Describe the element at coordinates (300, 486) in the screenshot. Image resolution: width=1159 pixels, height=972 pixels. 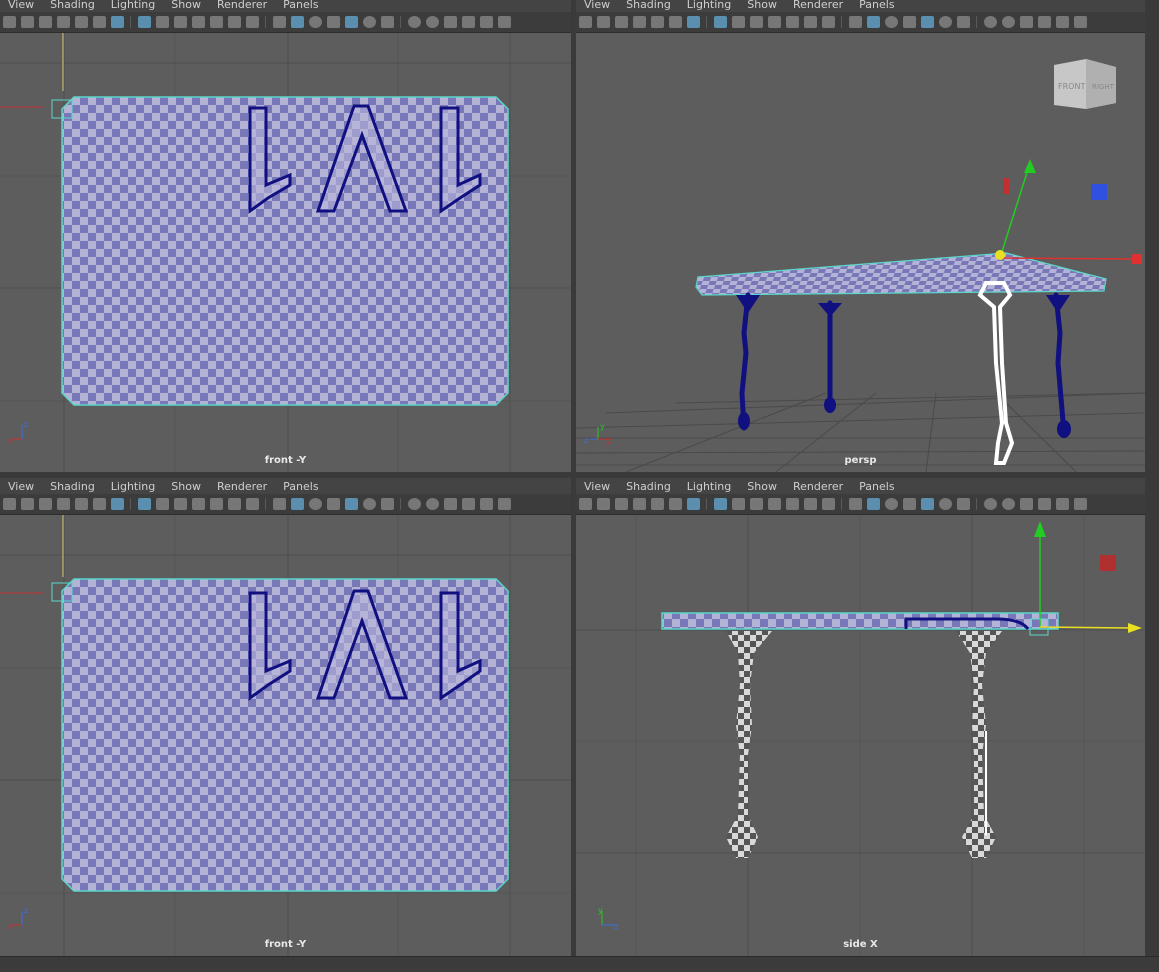
I see `menu-panels: Panels` at that location.